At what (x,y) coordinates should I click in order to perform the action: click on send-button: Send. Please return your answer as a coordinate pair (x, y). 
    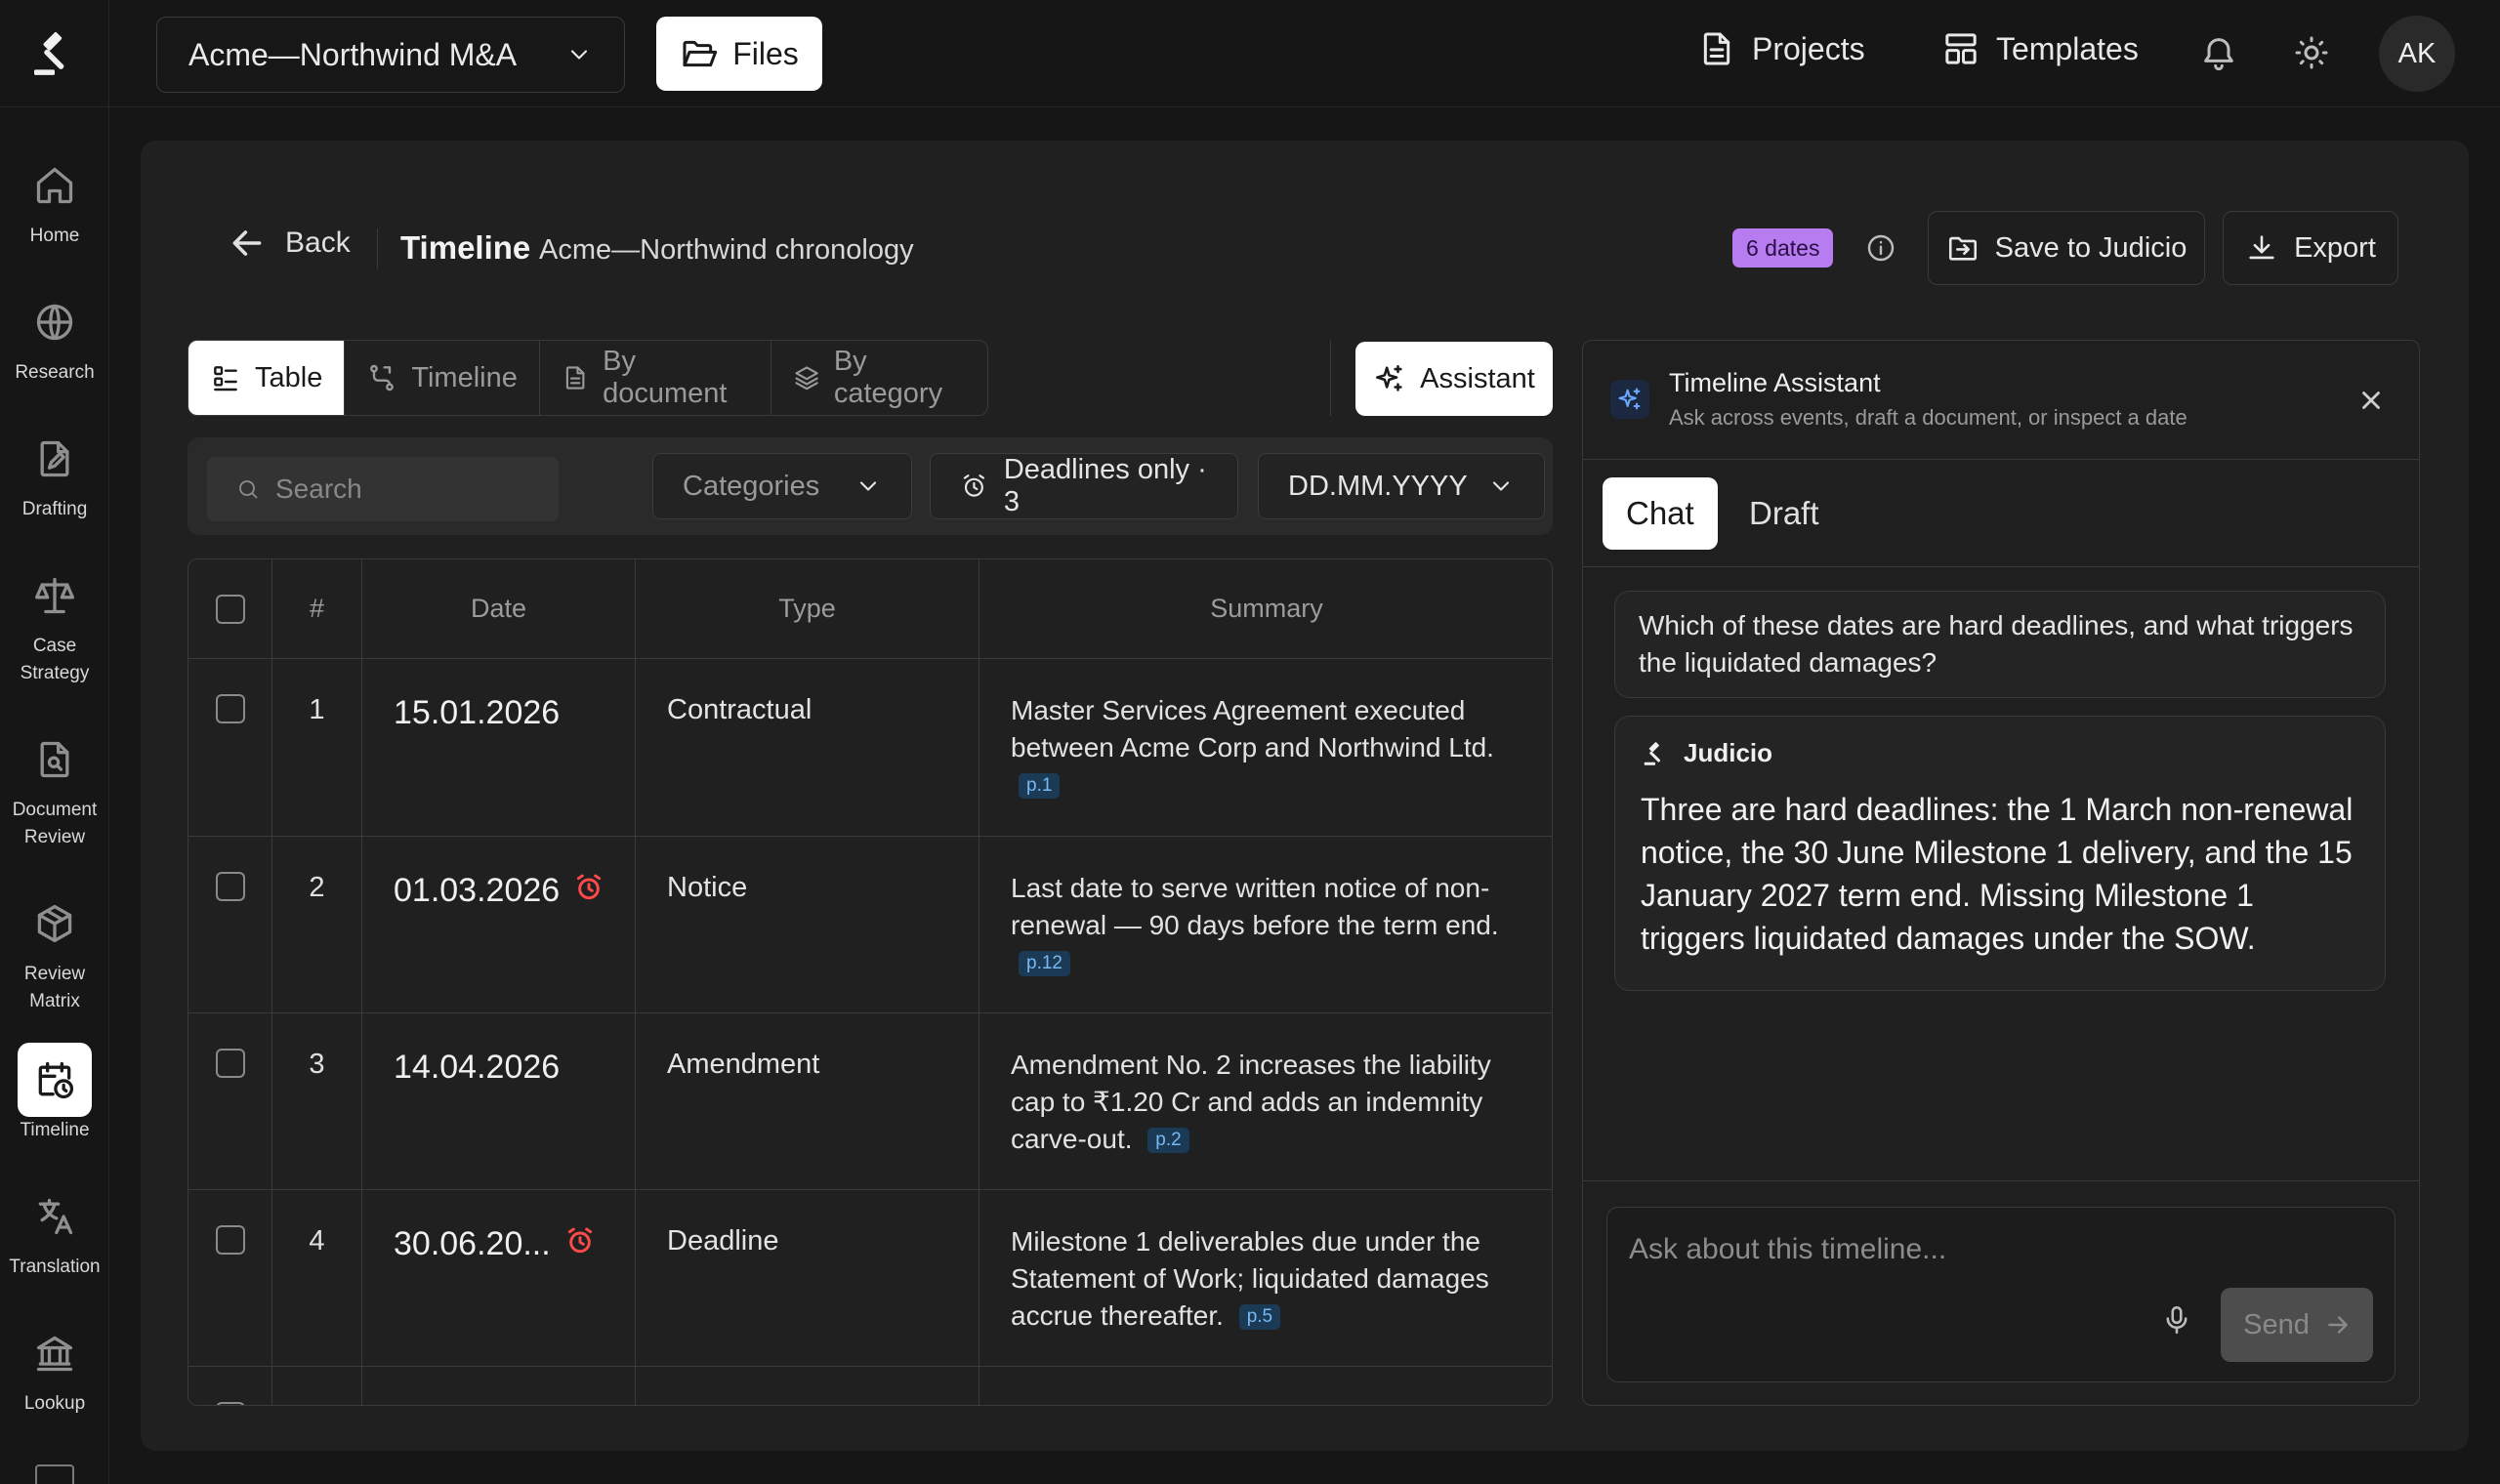
    Looking at the image, I should click on (2297, 1325).